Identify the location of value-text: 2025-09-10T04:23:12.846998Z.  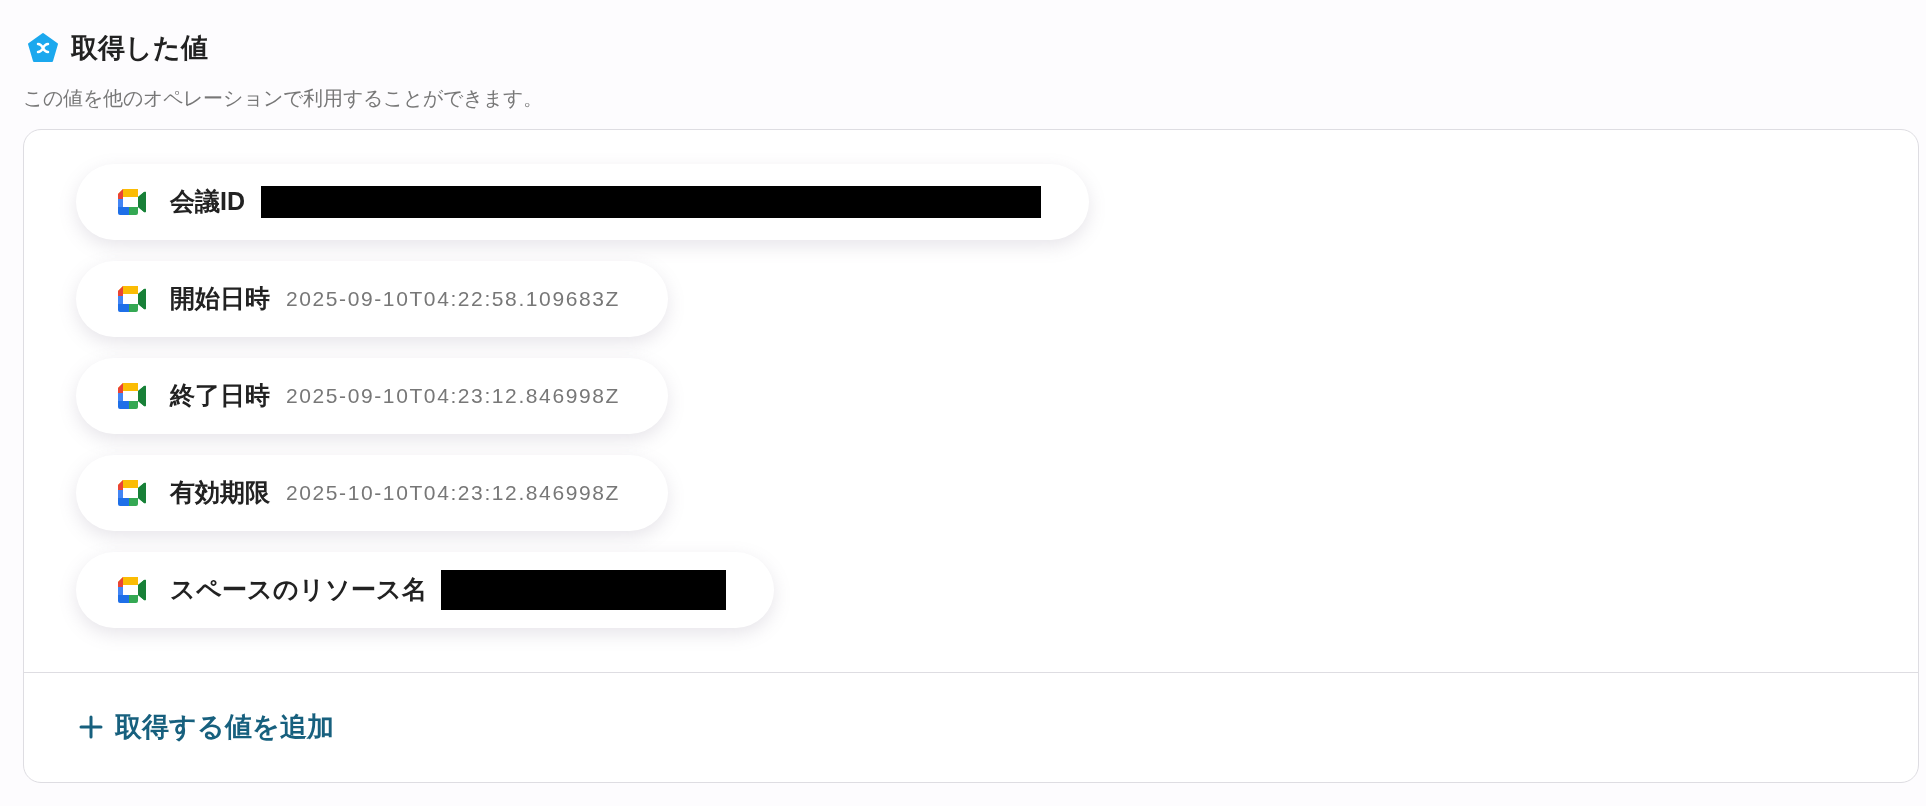
(453, 395).